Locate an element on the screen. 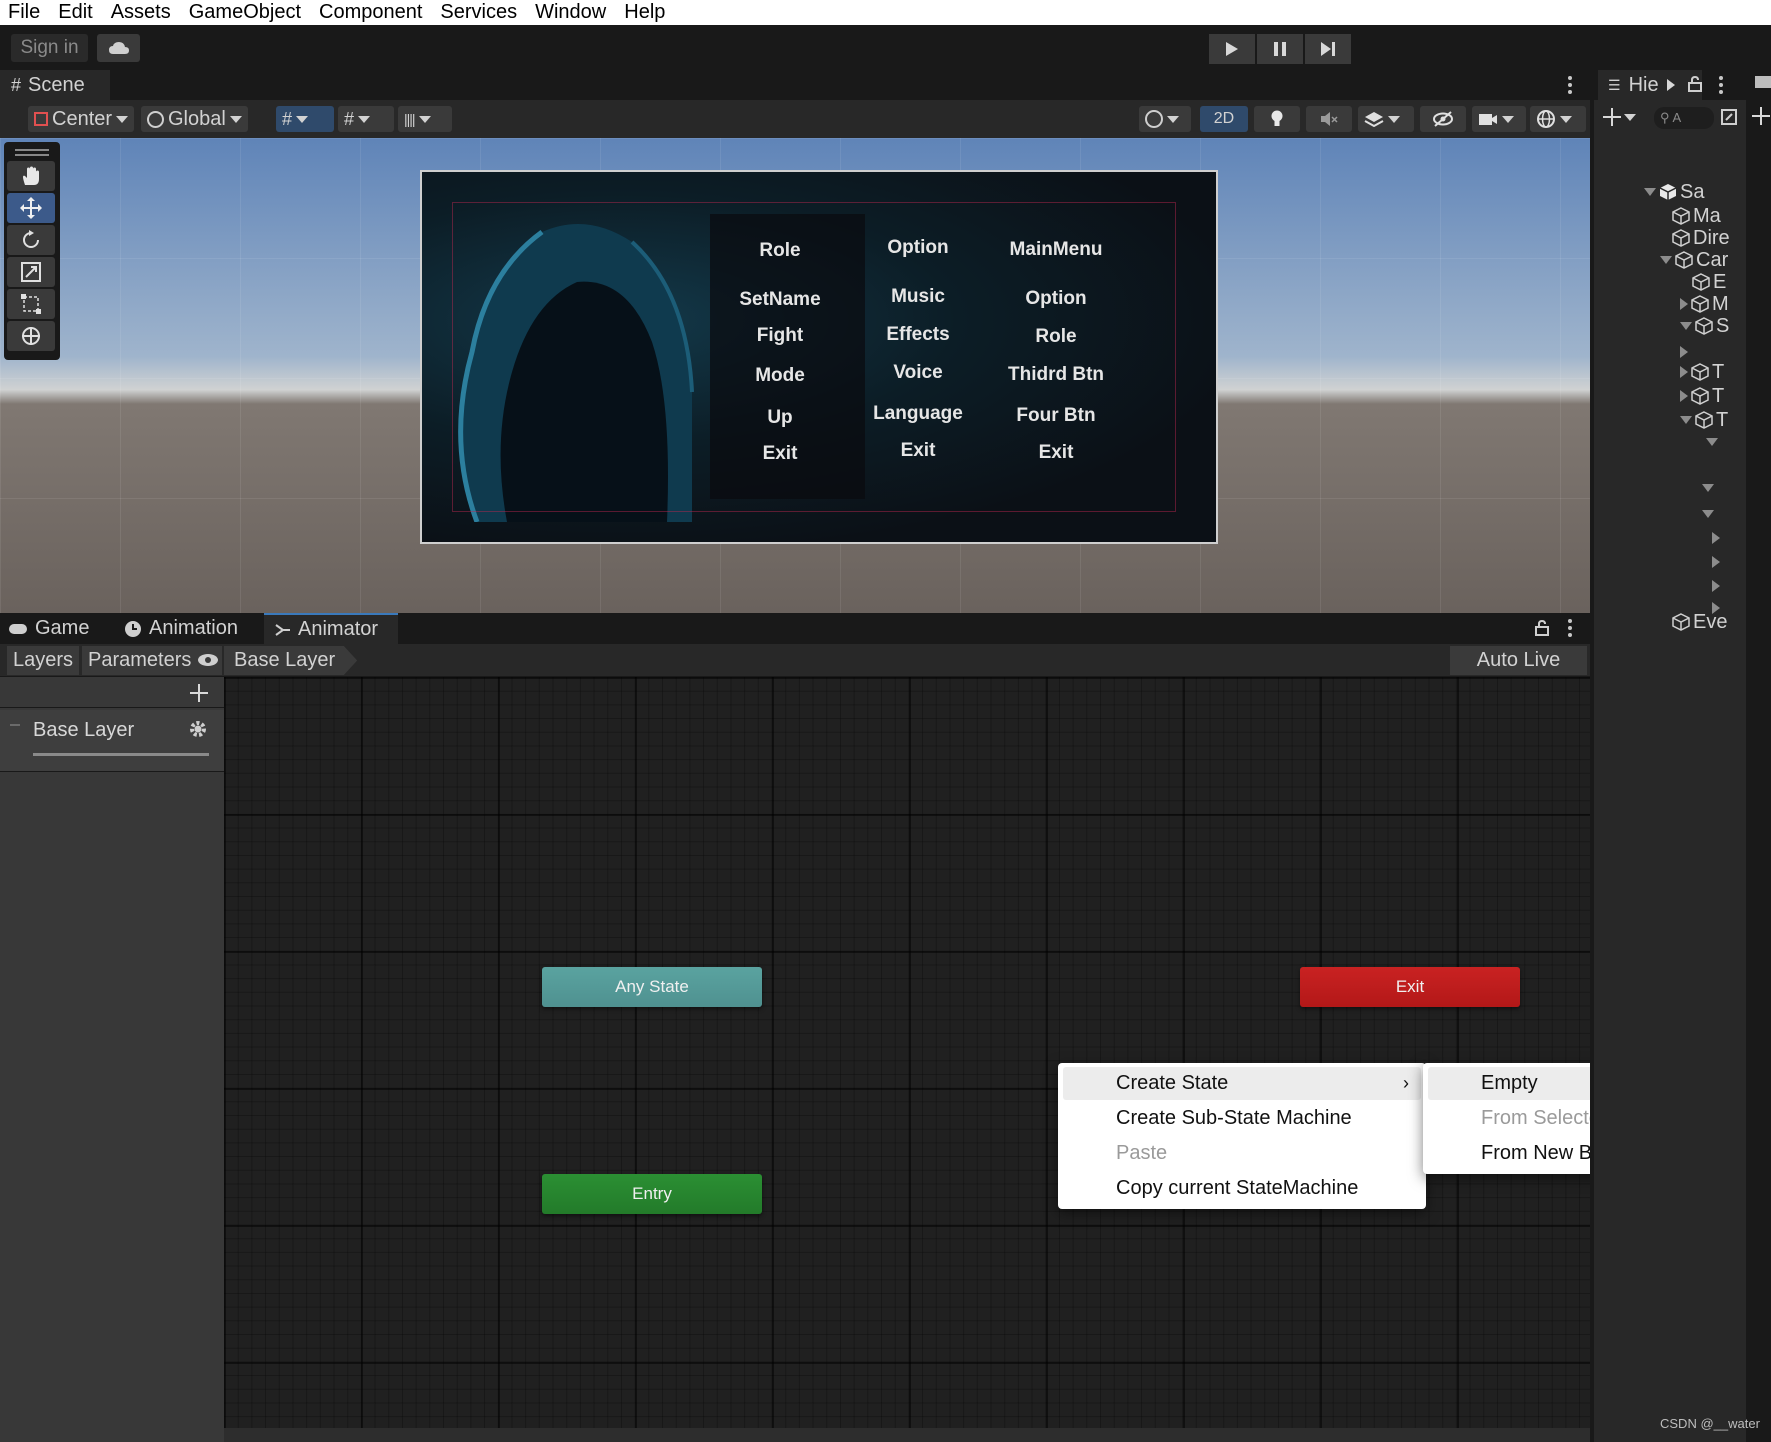 The image size is (1771, 1442). tab-hierarchy: ☰ Hie is located at coordinates (1650, 85).